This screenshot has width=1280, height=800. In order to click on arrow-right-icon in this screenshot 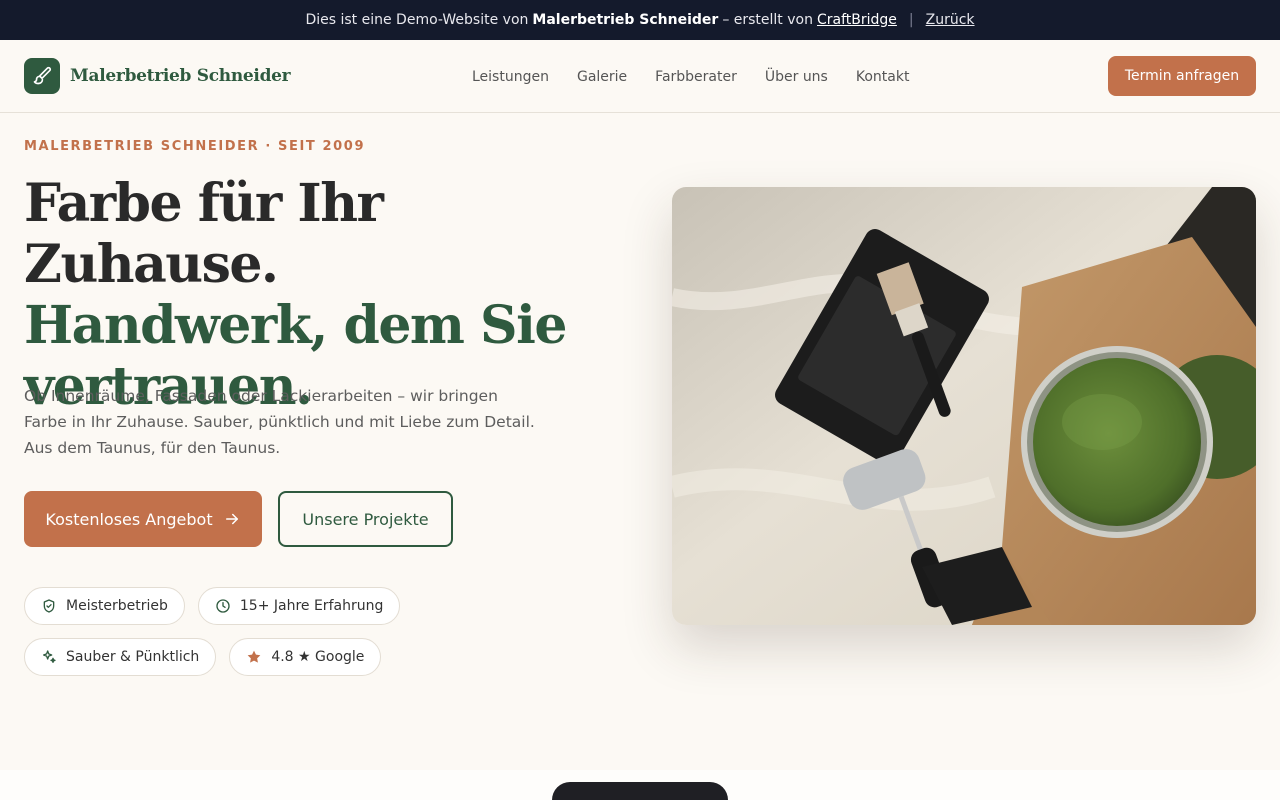, I will do `click(231, 519)`.